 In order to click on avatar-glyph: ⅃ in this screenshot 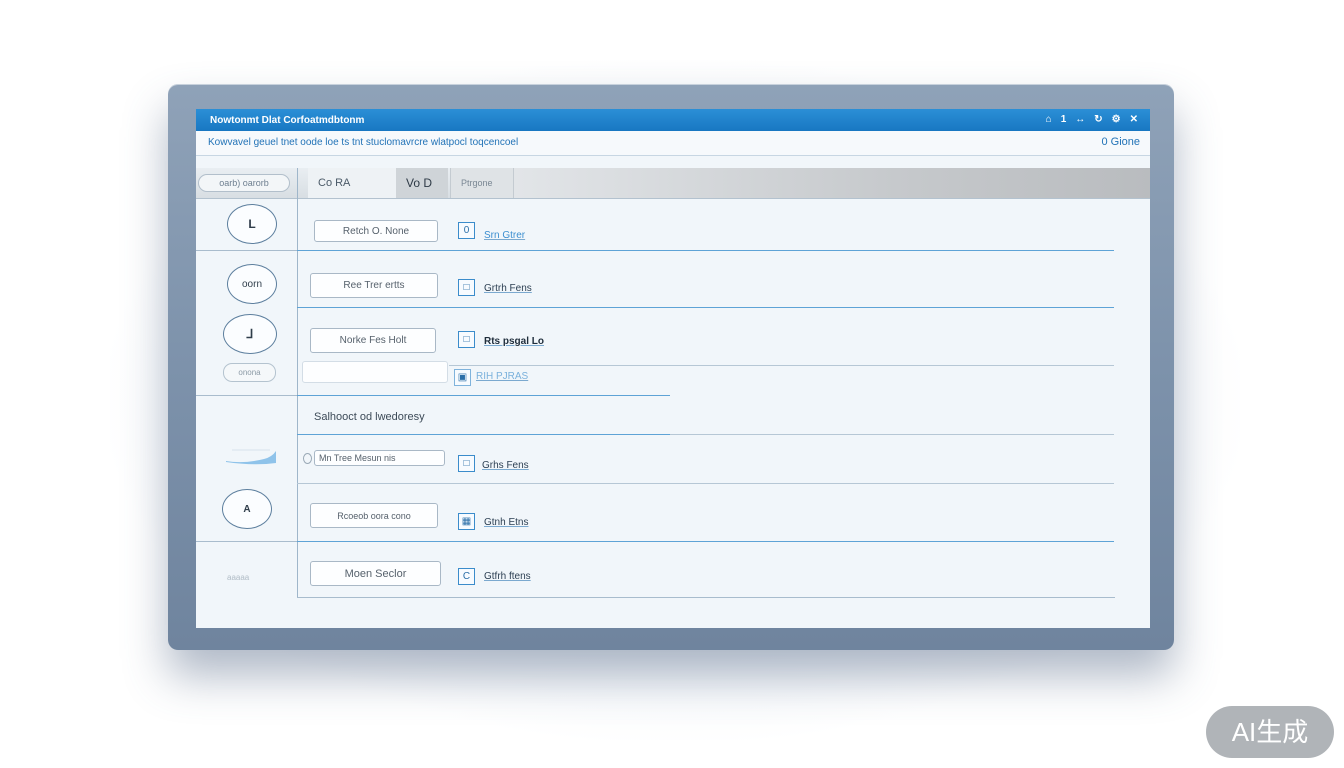, I will do `click(250, 334)`.